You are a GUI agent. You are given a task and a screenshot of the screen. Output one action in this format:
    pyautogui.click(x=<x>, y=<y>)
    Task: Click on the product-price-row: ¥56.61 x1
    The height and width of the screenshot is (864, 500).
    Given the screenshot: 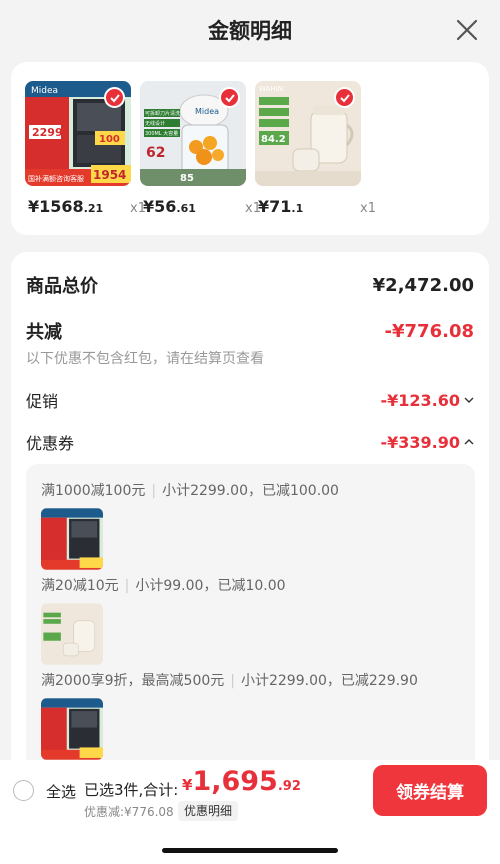 What is the action you would take?
    pyautogui.click(x=202, y=206)
    